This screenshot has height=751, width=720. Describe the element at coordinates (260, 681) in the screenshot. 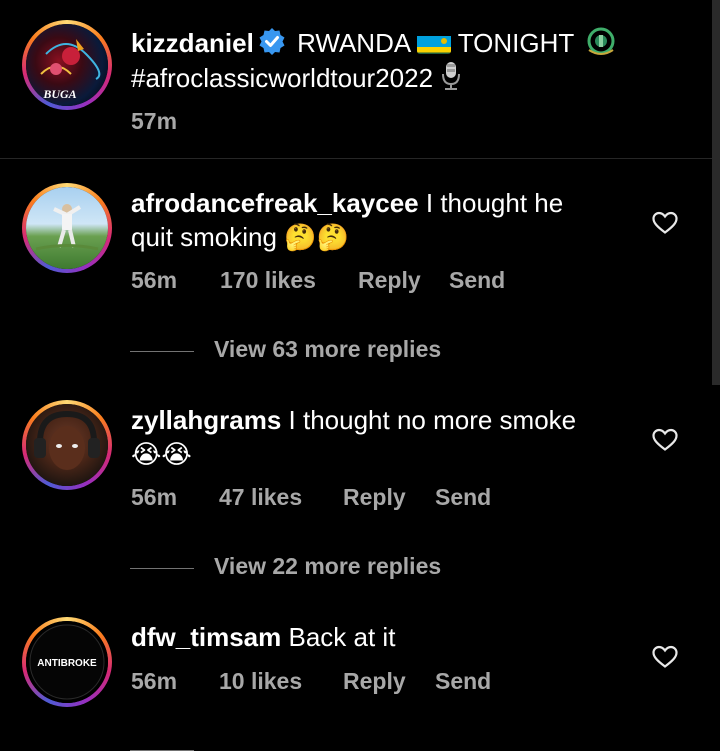

I see `comment-likes: 10 likes` at that location.